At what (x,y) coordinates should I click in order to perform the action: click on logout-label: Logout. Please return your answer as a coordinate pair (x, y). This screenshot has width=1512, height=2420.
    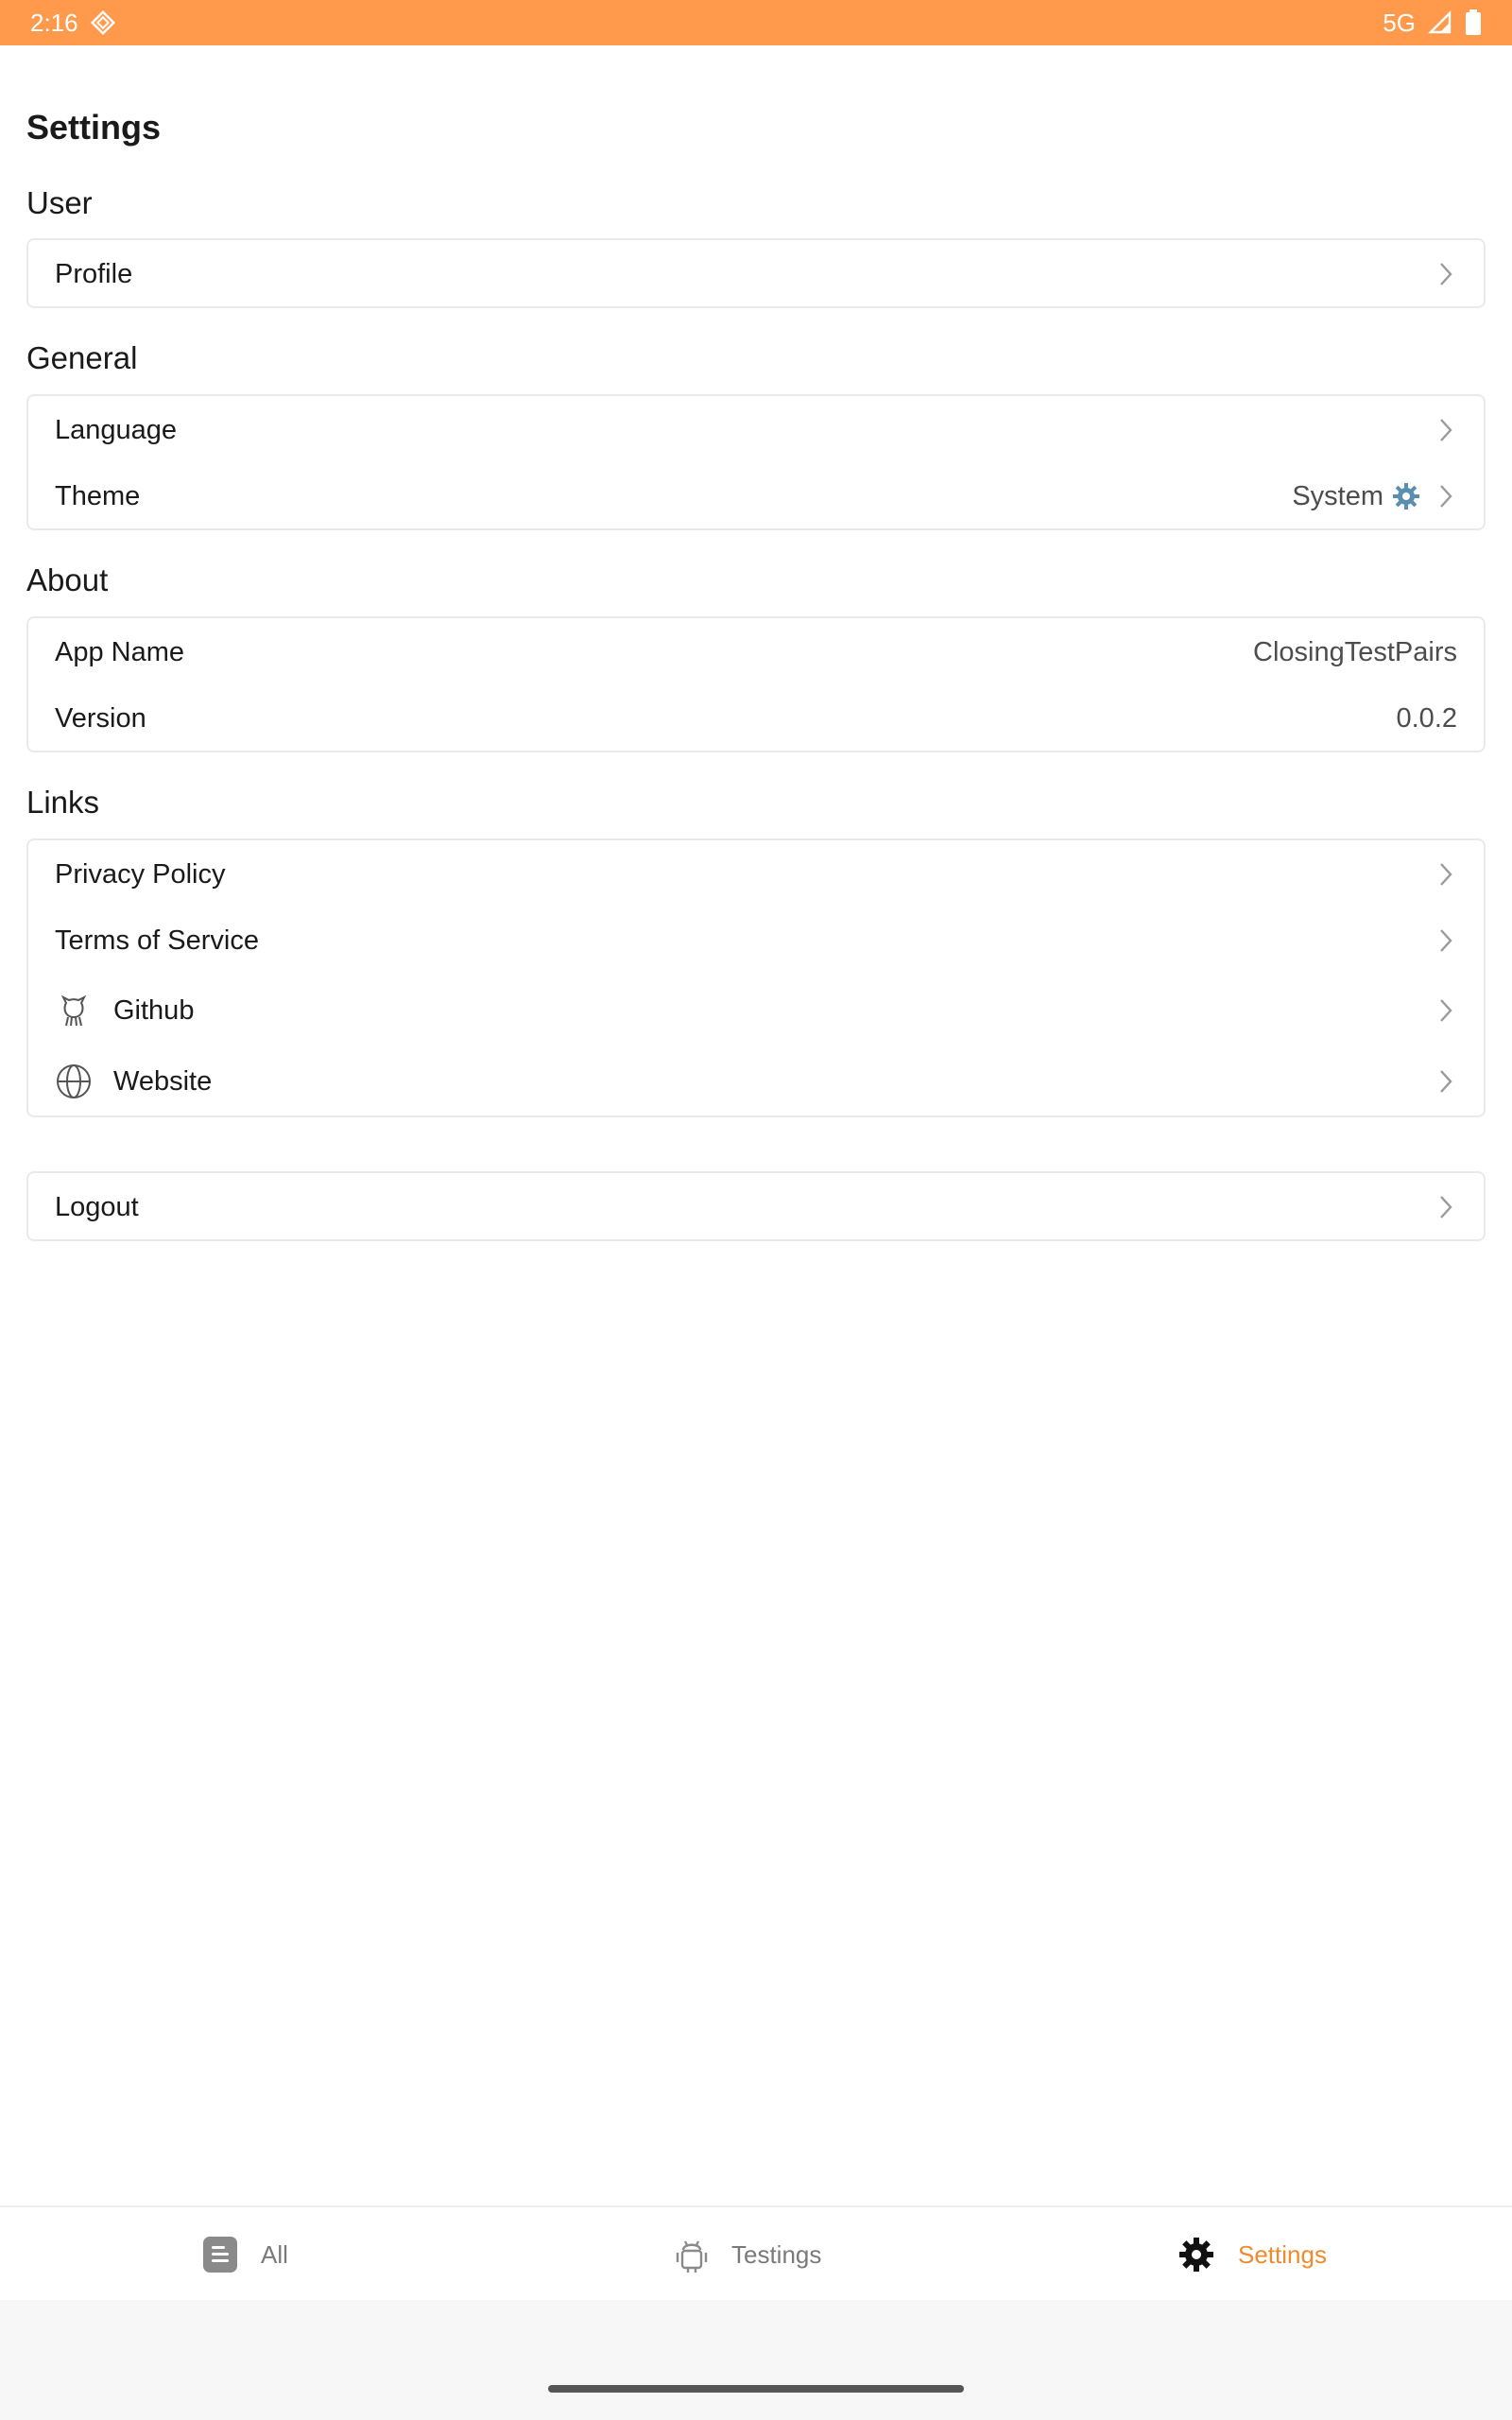
    Looking at the image, I should click on (97, 1206).